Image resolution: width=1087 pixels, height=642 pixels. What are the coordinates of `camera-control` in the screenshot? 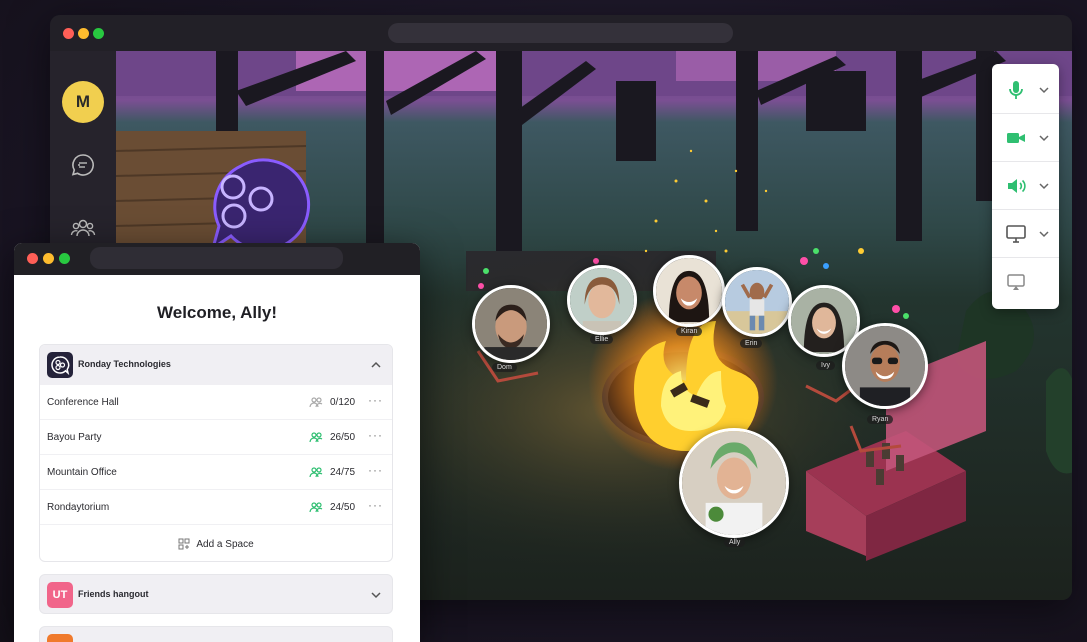 It's located at (1025, 138).